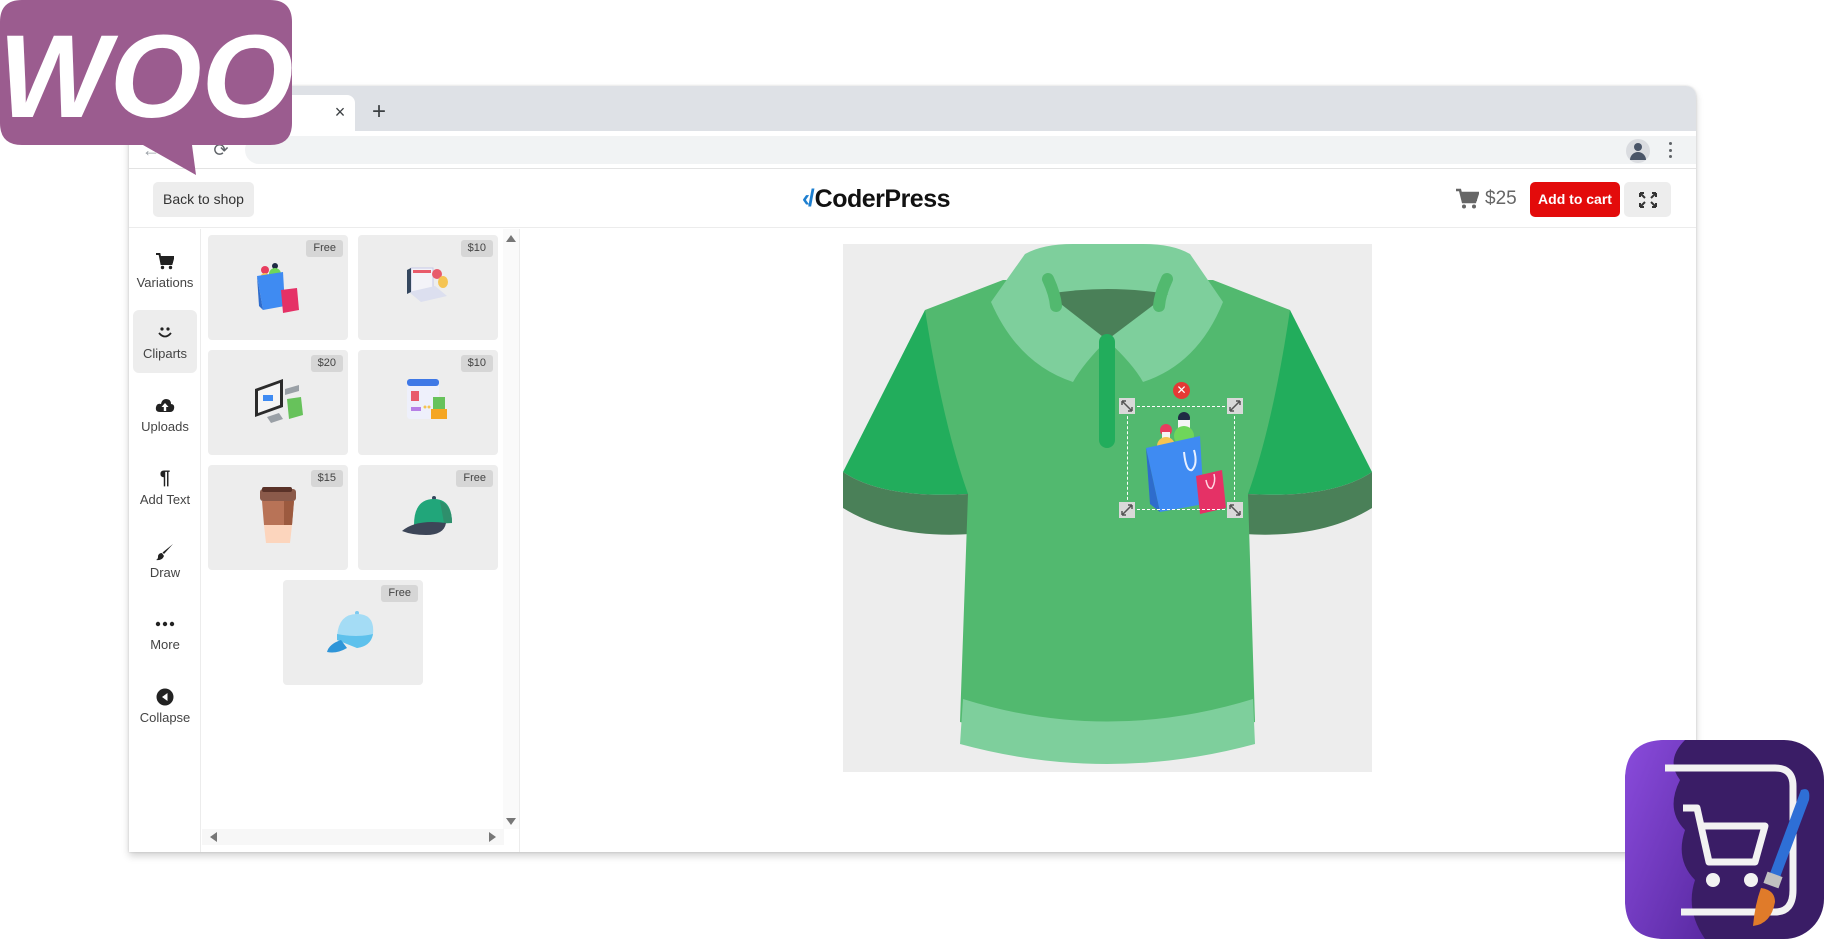  Describe the element at coordinates (1127, 406) in the screenshot. I see `resize-handle-top-left-icon` at that location.